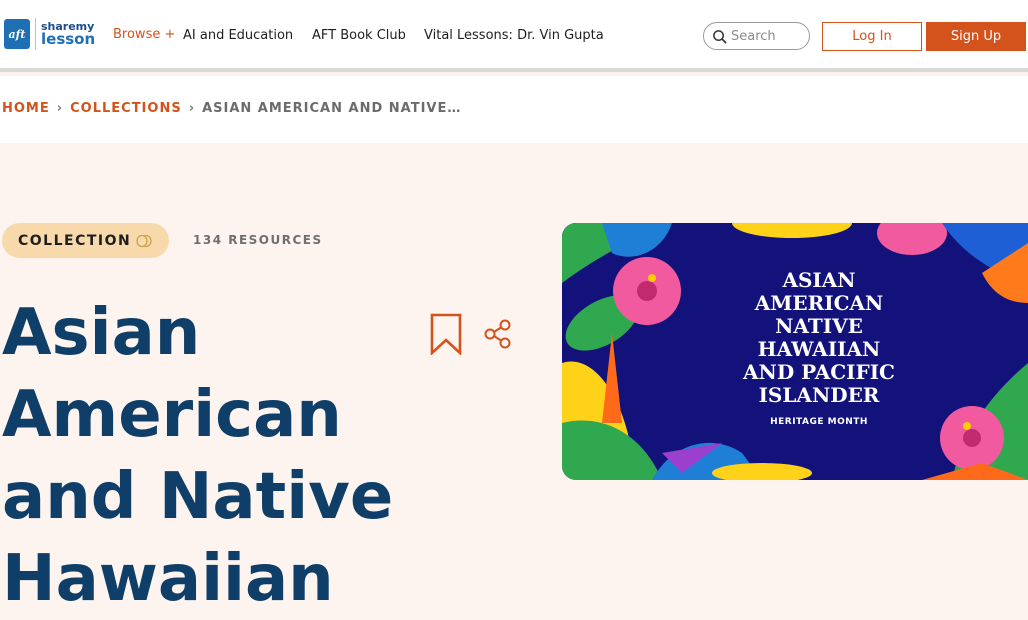 This screenshot has height=620, width=1028. Describe the element at coordinates (238, 35) in the screenshot. I see `nav-link-ai-education: AI and Education` at that location.